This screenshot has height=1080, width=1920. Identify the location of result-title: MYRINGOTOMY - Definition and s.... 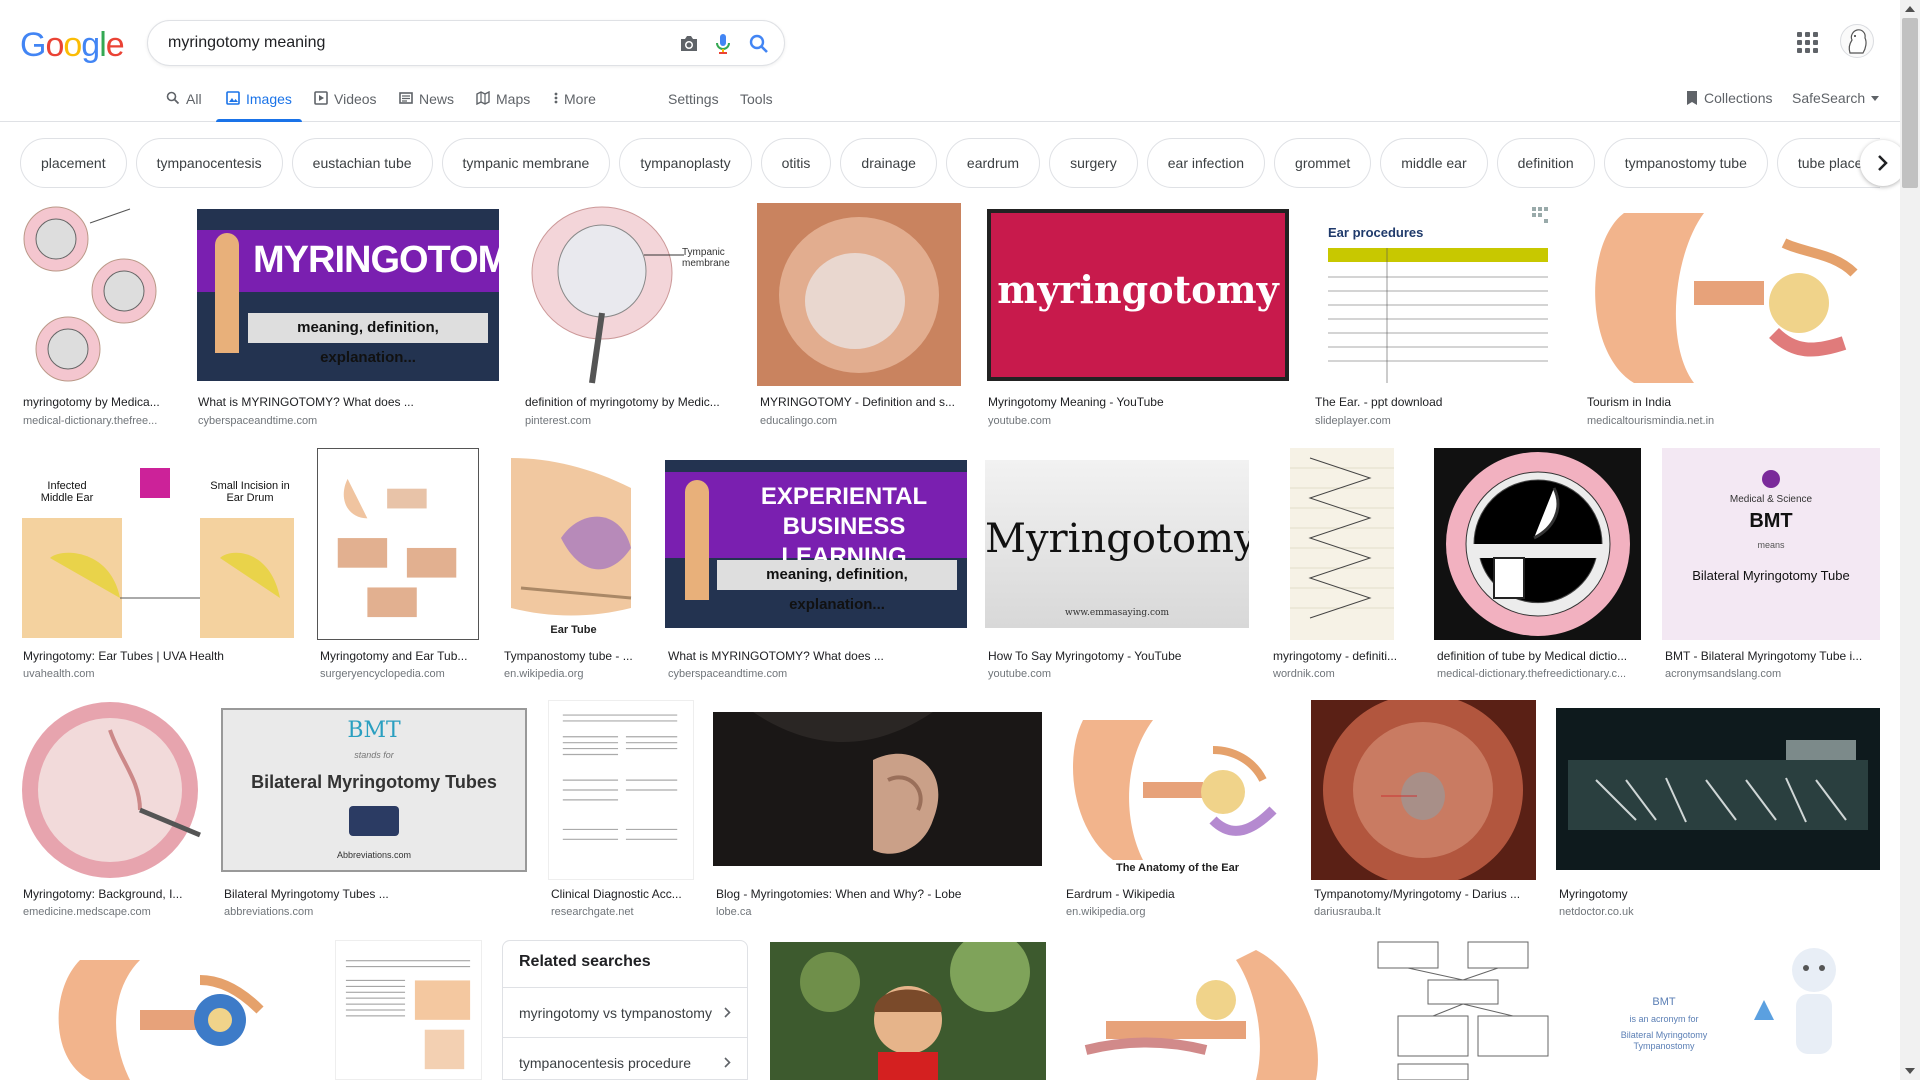
(861, 402).